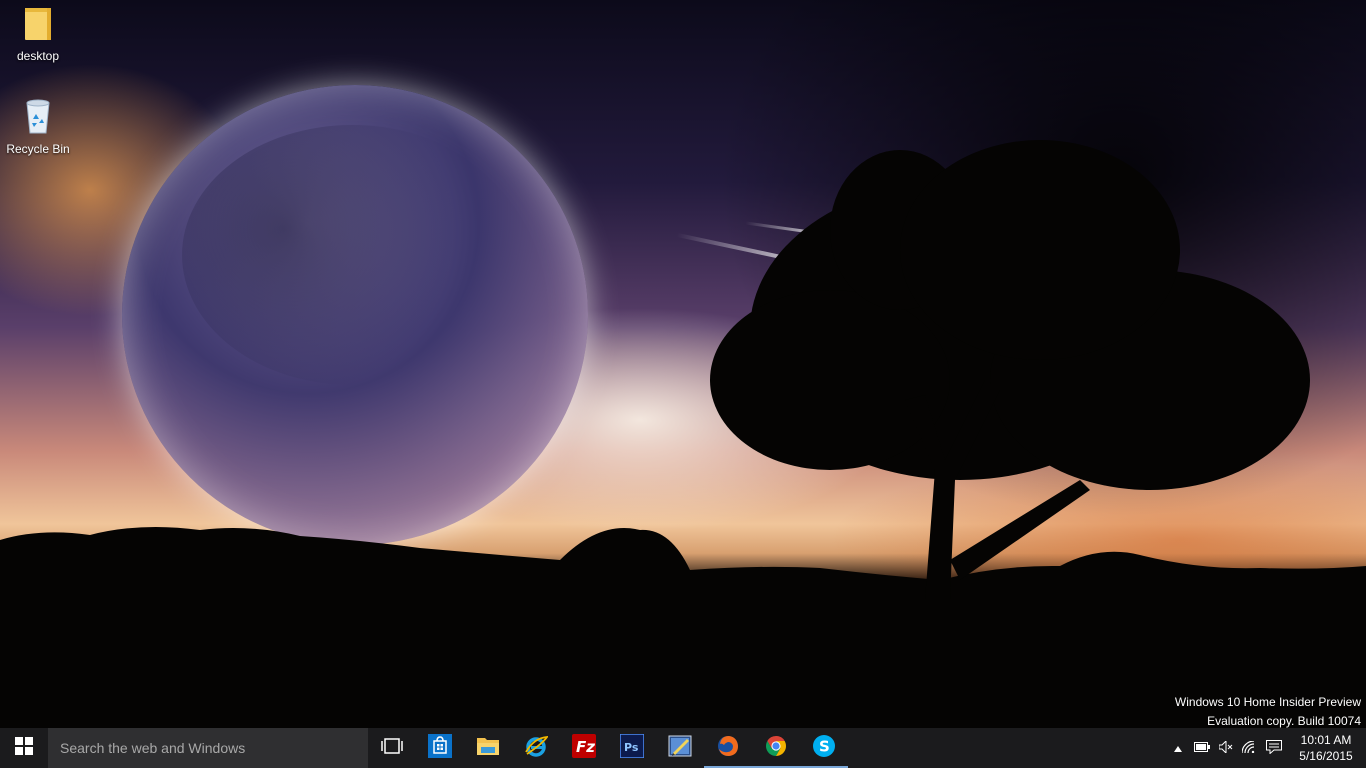 This screenshot has height=768, width=1366. I want to click on store-icon, so click(440, 748).